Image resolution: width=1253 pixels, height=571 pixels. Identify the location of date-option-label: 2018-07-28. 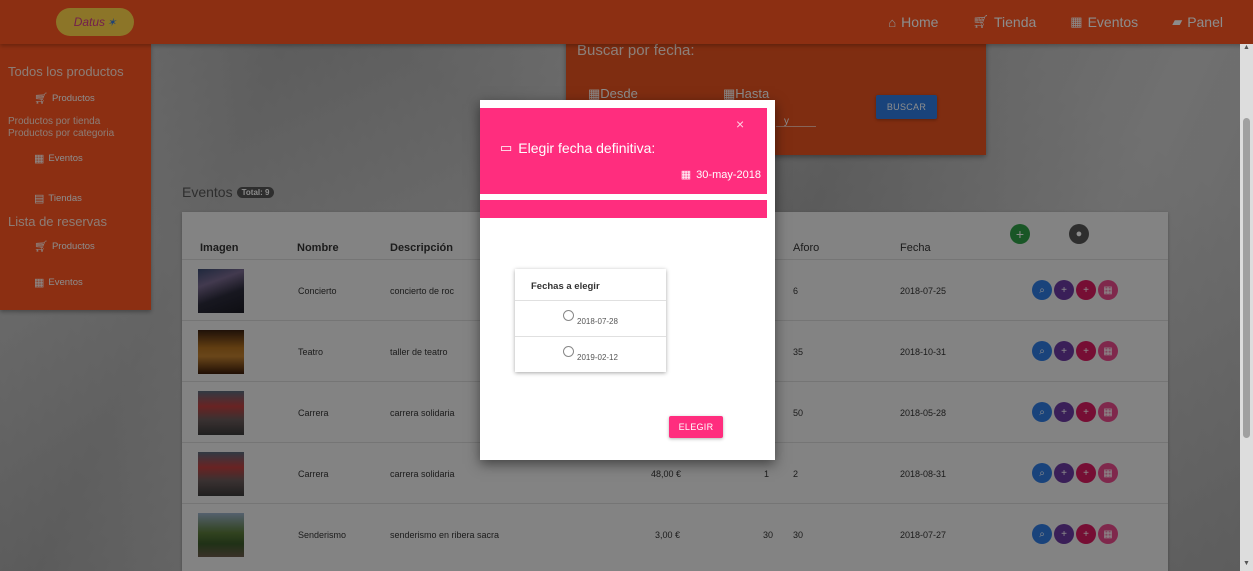
(597, 321).